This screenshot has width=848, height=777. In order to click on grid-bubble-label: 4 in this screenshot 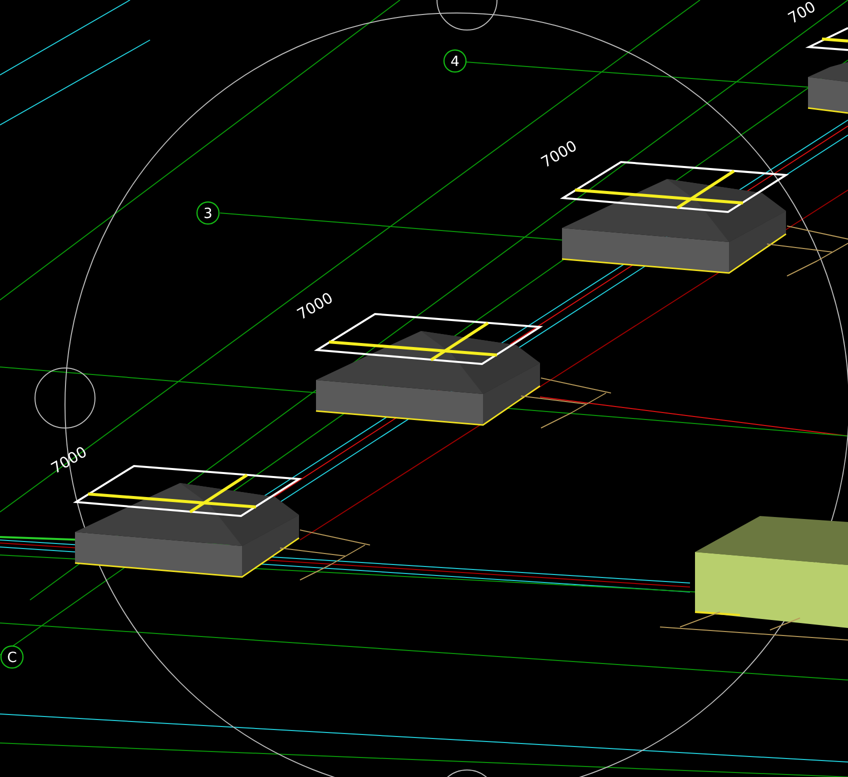, I will do `click(455, 62)`.